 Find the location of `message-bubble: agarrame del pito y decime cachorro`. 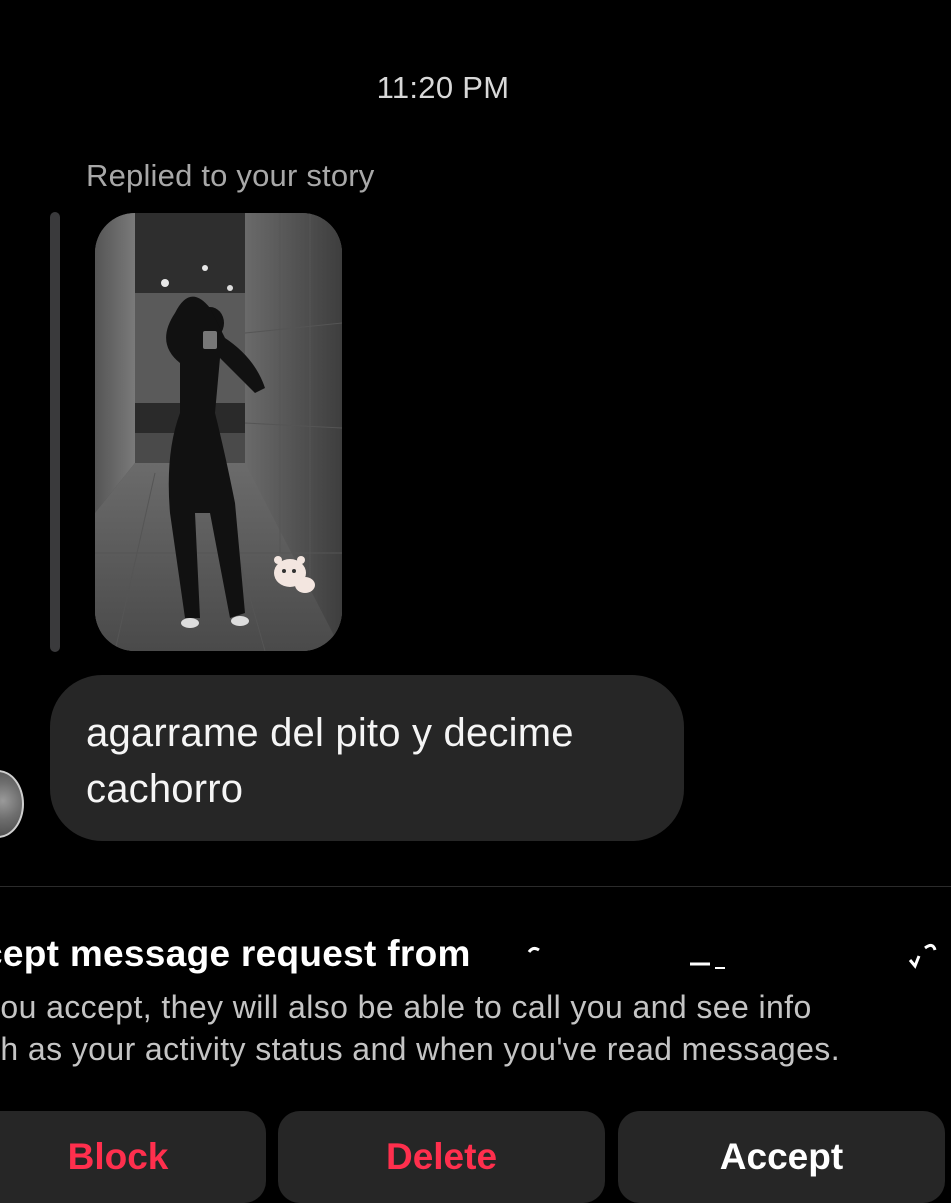

message-bubble: agarrame del pito y decime cachorro is located at coordinates (367, 758).